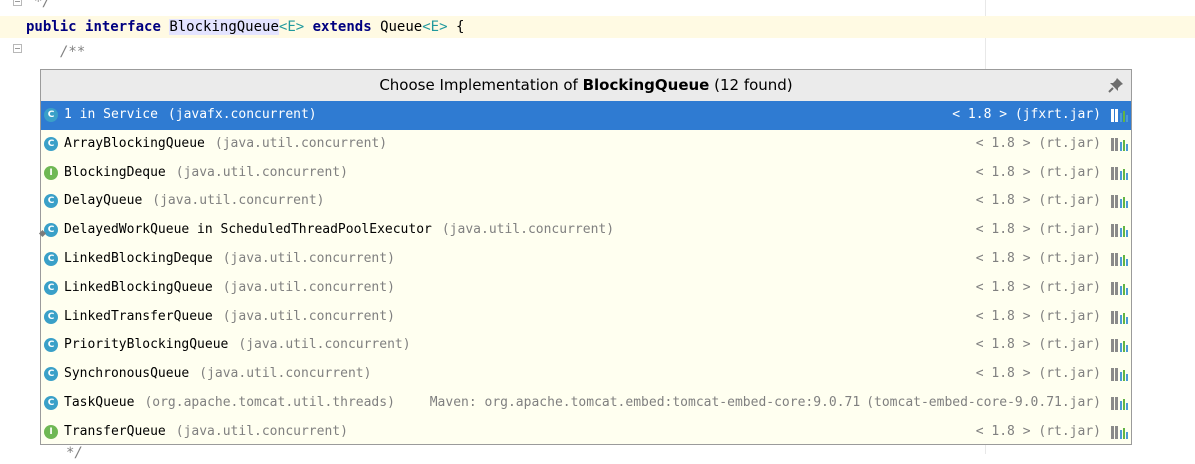  What do you see at coordinates (194, 201) in the screenshot?
I see `item-name: DelayQueue (java.util.concurrent)` at bounding box center [194, 201].